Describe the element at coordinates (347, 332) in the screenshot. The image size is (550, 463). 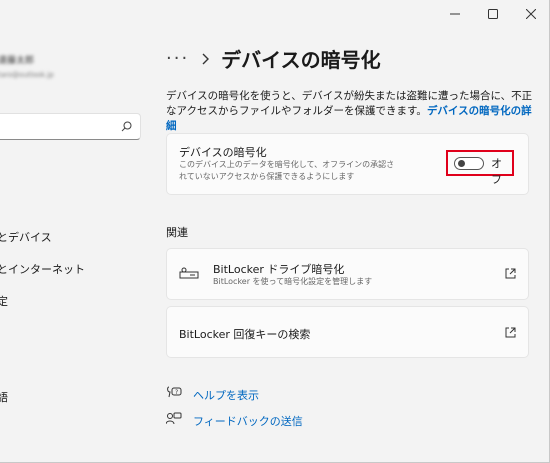
I see `bitlocker-recovery-key-card: BitLocker 回復キーの検索` at that location.